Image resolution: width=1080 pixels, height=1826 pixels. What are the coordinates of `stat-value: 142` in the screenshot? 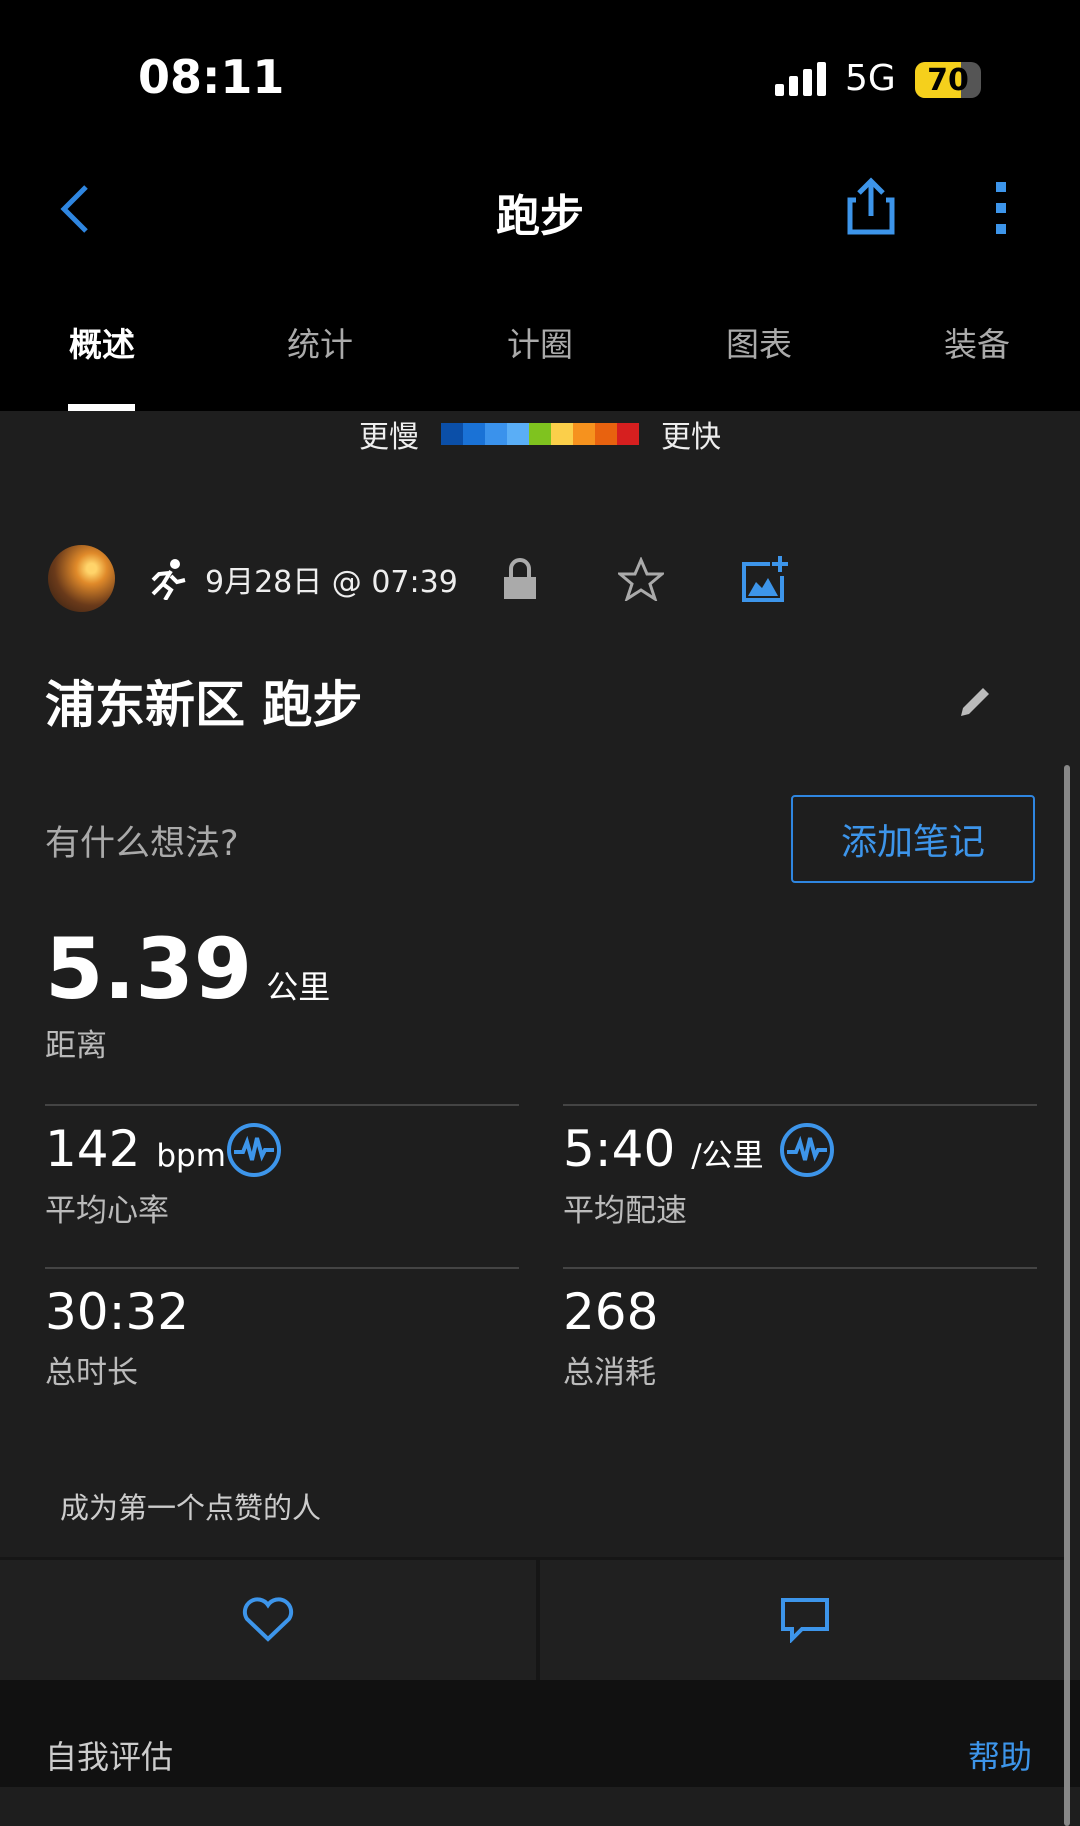 It's located at (93, 1149).